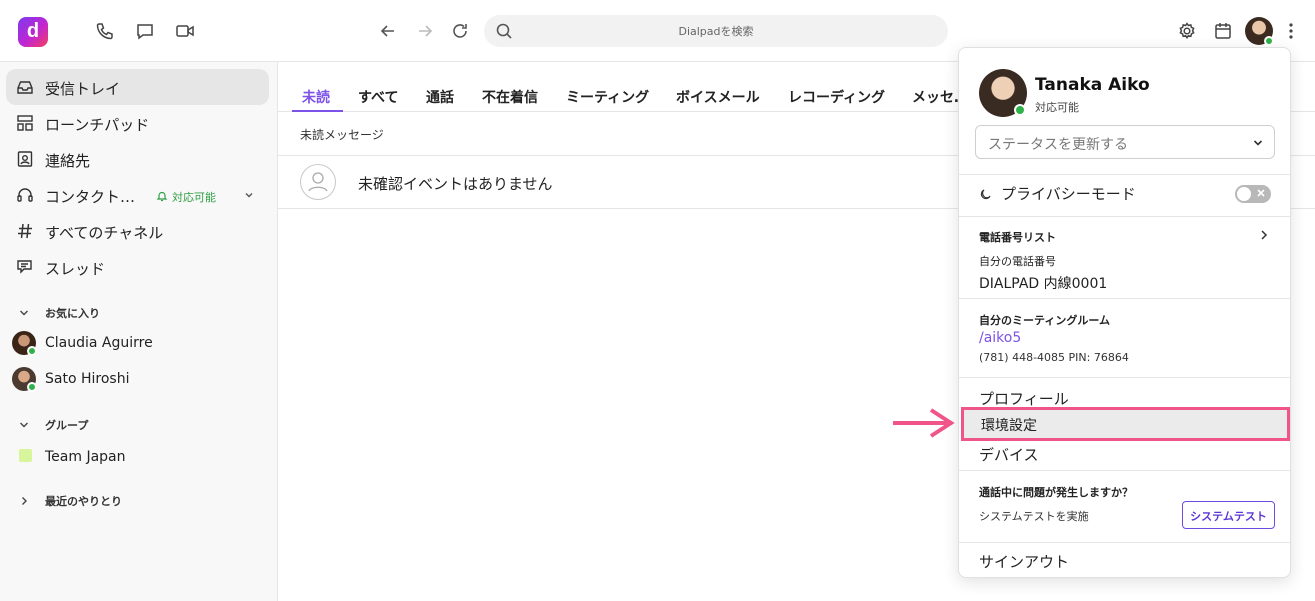 Image resolution: width=1315 pixels, height=601 pixels. Describe the element at coordinates (135, 459) in the screenshot. I see `group-team-japan: Team Japan` at that location.